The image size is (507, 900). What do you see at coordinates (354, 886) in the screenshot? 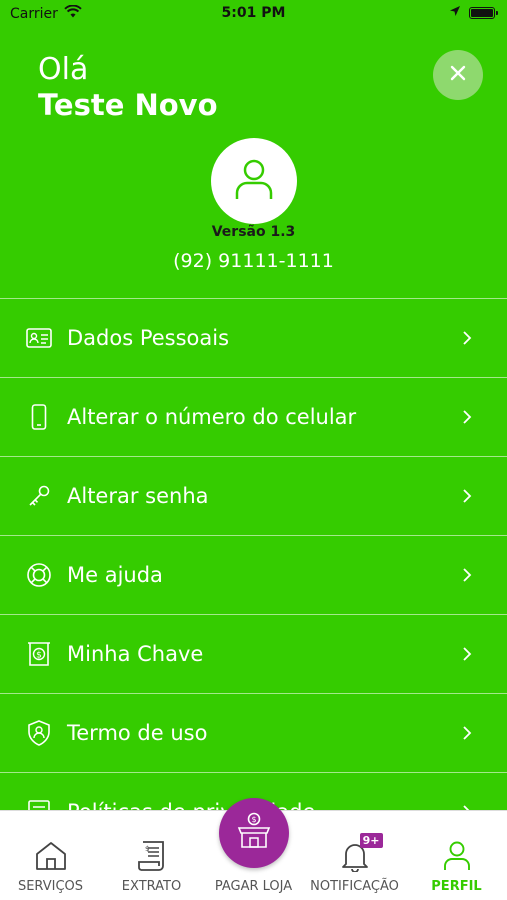
I see `nav-label: NOTIFICAÇÃO` at bounding box center [354, 886].